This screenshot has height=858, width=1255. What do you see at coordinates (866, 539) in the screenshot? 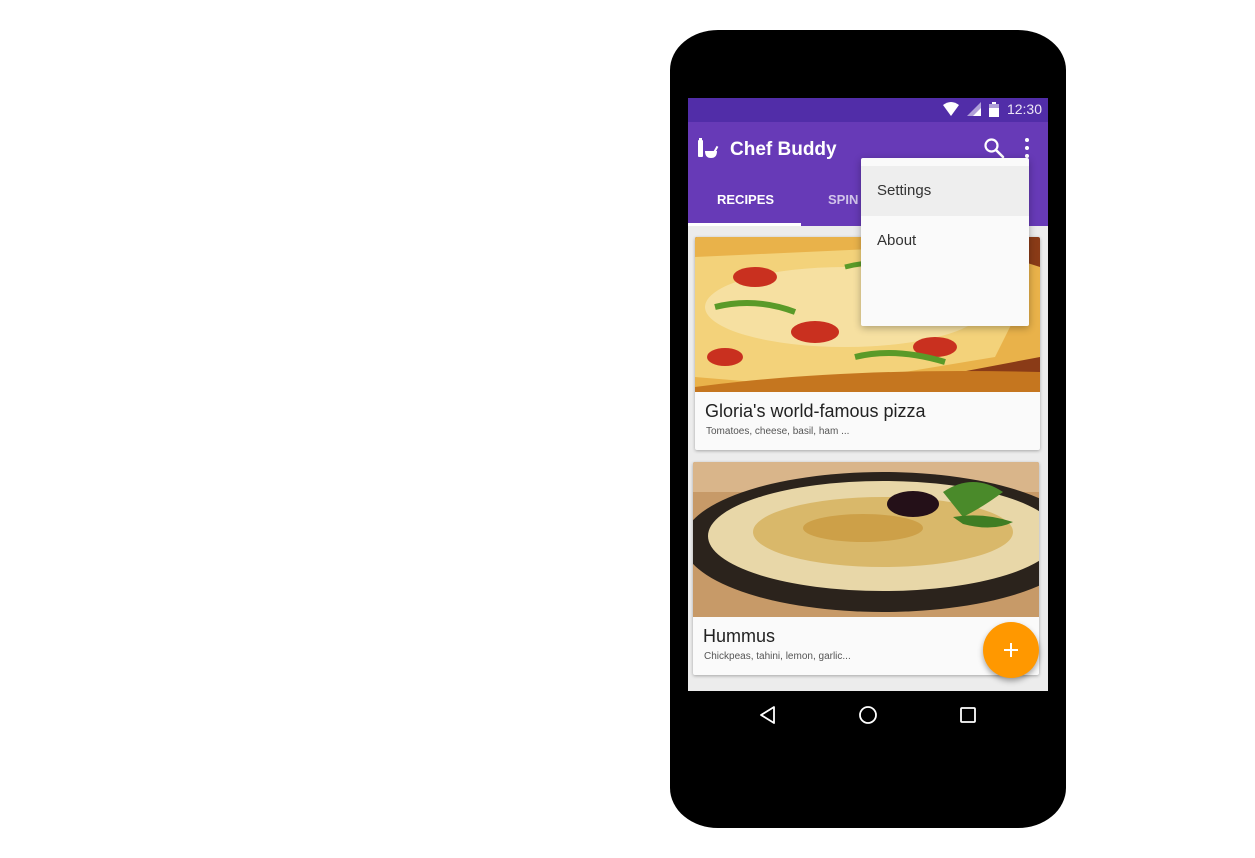
I see `hummus-image` at bounding box center [866, 539].